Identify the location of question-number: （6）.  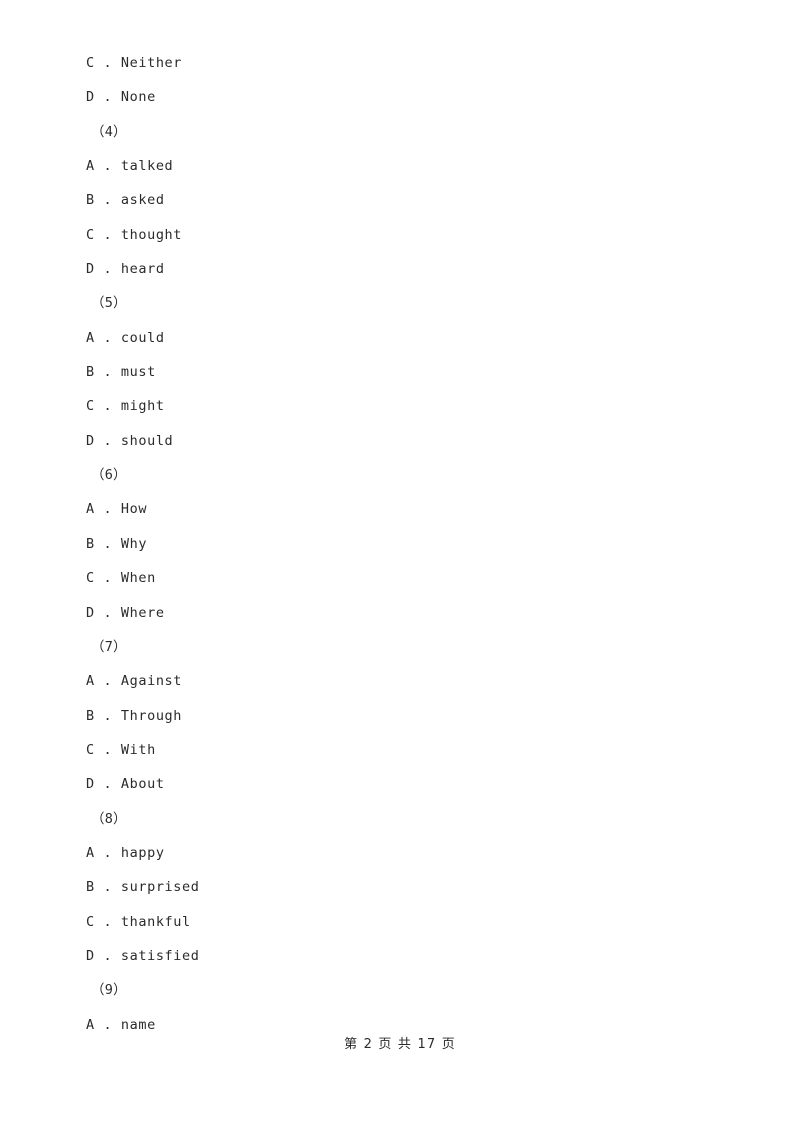
(109, 475).